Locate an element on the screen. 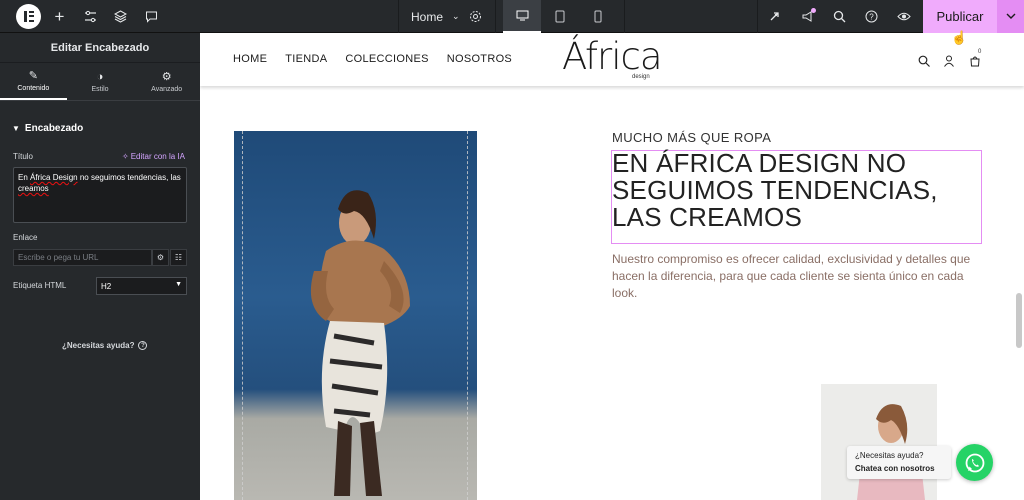 Image resolution: width=1024 pixels, height=500 pixels. chevron-down-icon is located at coordinates (1010, 16).